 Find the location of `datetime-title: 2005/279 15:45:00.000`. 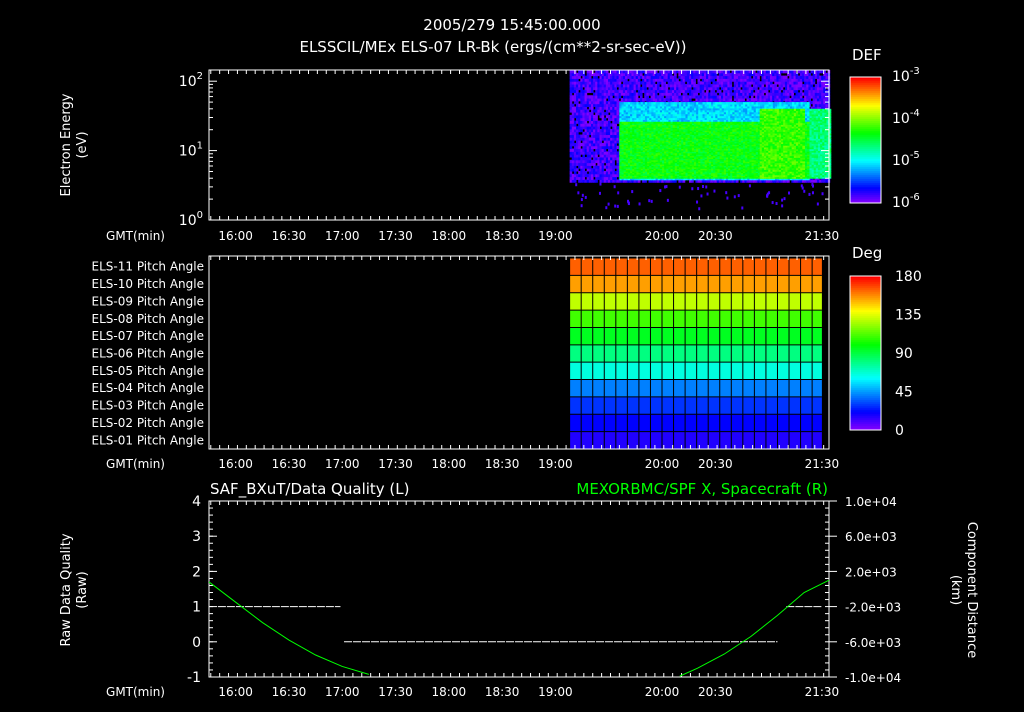

datetime-title: 2005/279 15:45:00.000 is located at coordinates (511, 25).